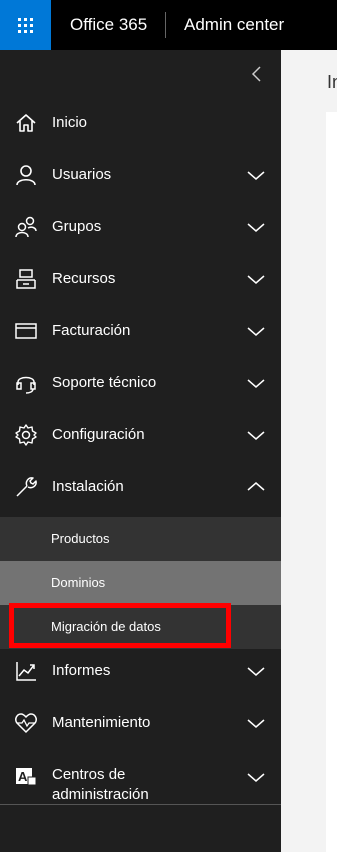  What do you see at coordinates (26, 279) in the screenshot?
I see `resources-icon` at bounding box center [26, 279].